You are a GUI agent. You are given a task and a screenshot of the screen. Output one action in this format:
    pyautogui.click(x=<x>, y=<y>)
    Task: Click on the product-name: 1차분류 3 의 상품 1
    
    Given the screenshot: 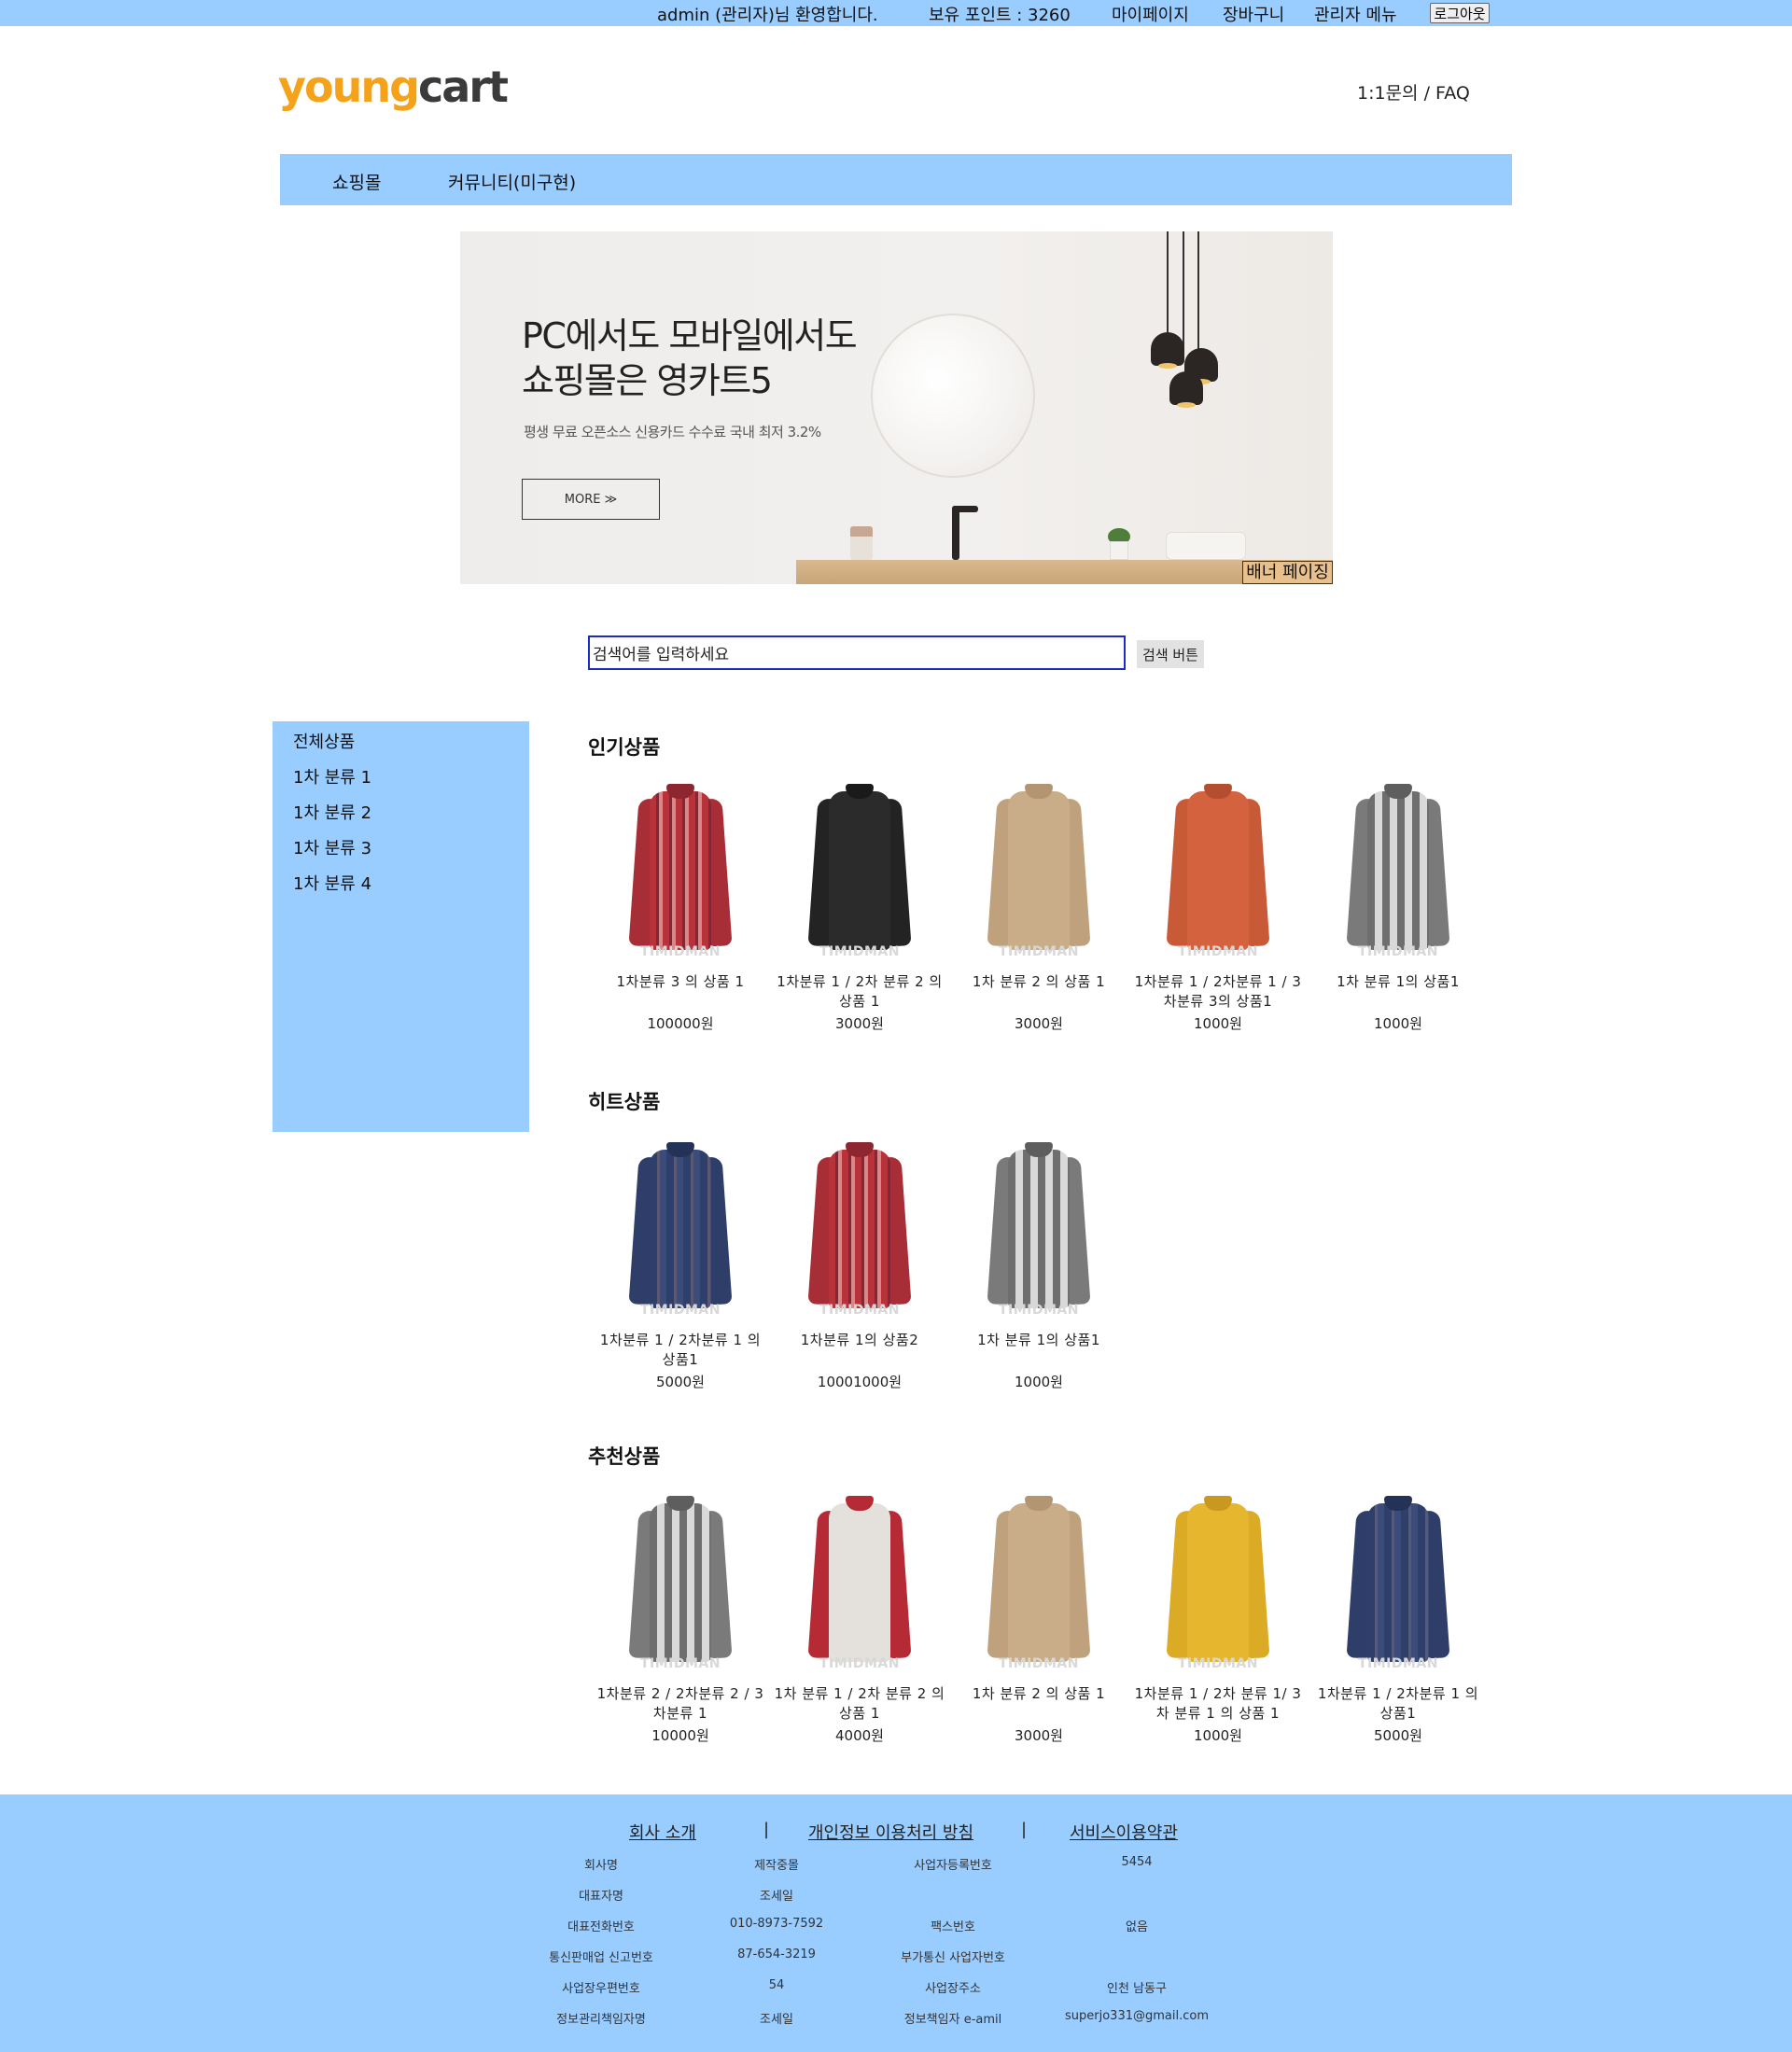 What is the action you would take?
    pyautogui.click(x=680, y=992)
    